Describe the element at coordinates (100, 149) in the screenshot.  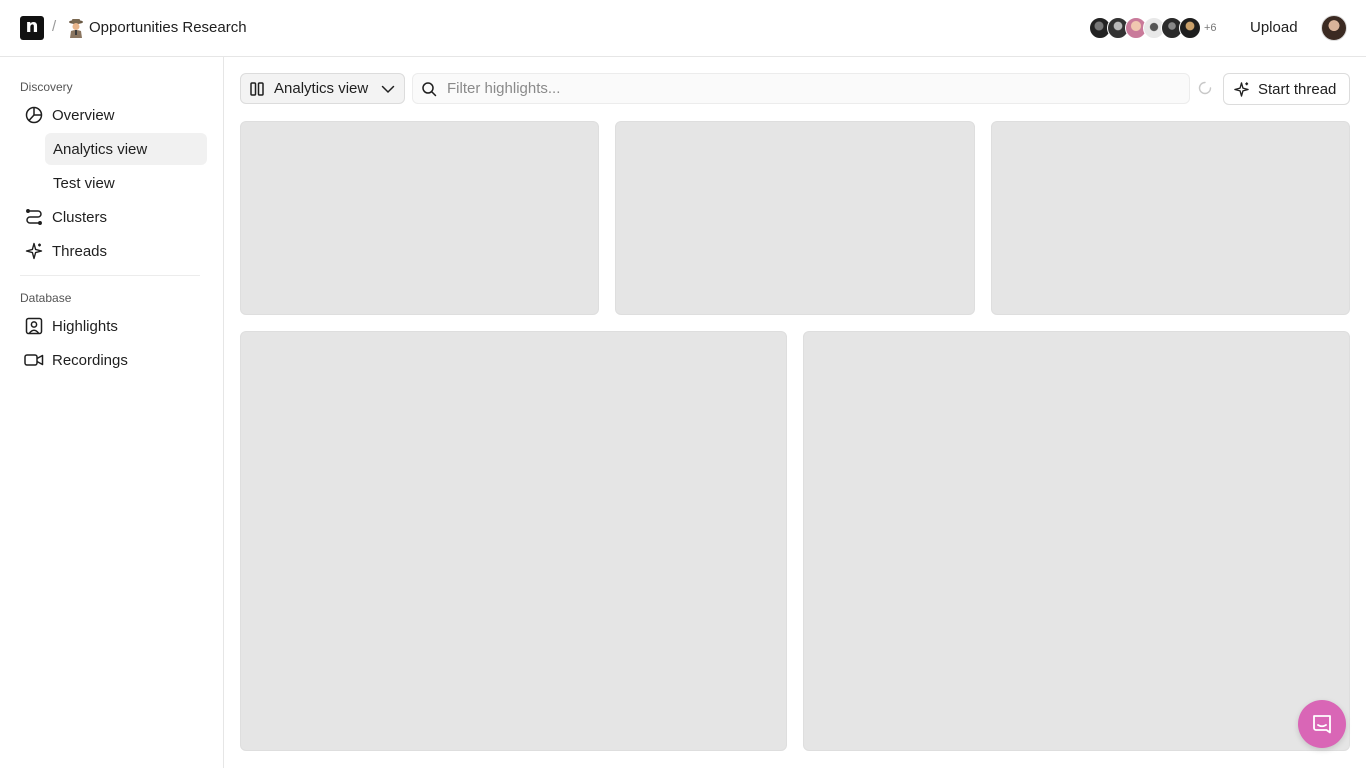
I see `sidebar-item-label: Analytics view` at that location.